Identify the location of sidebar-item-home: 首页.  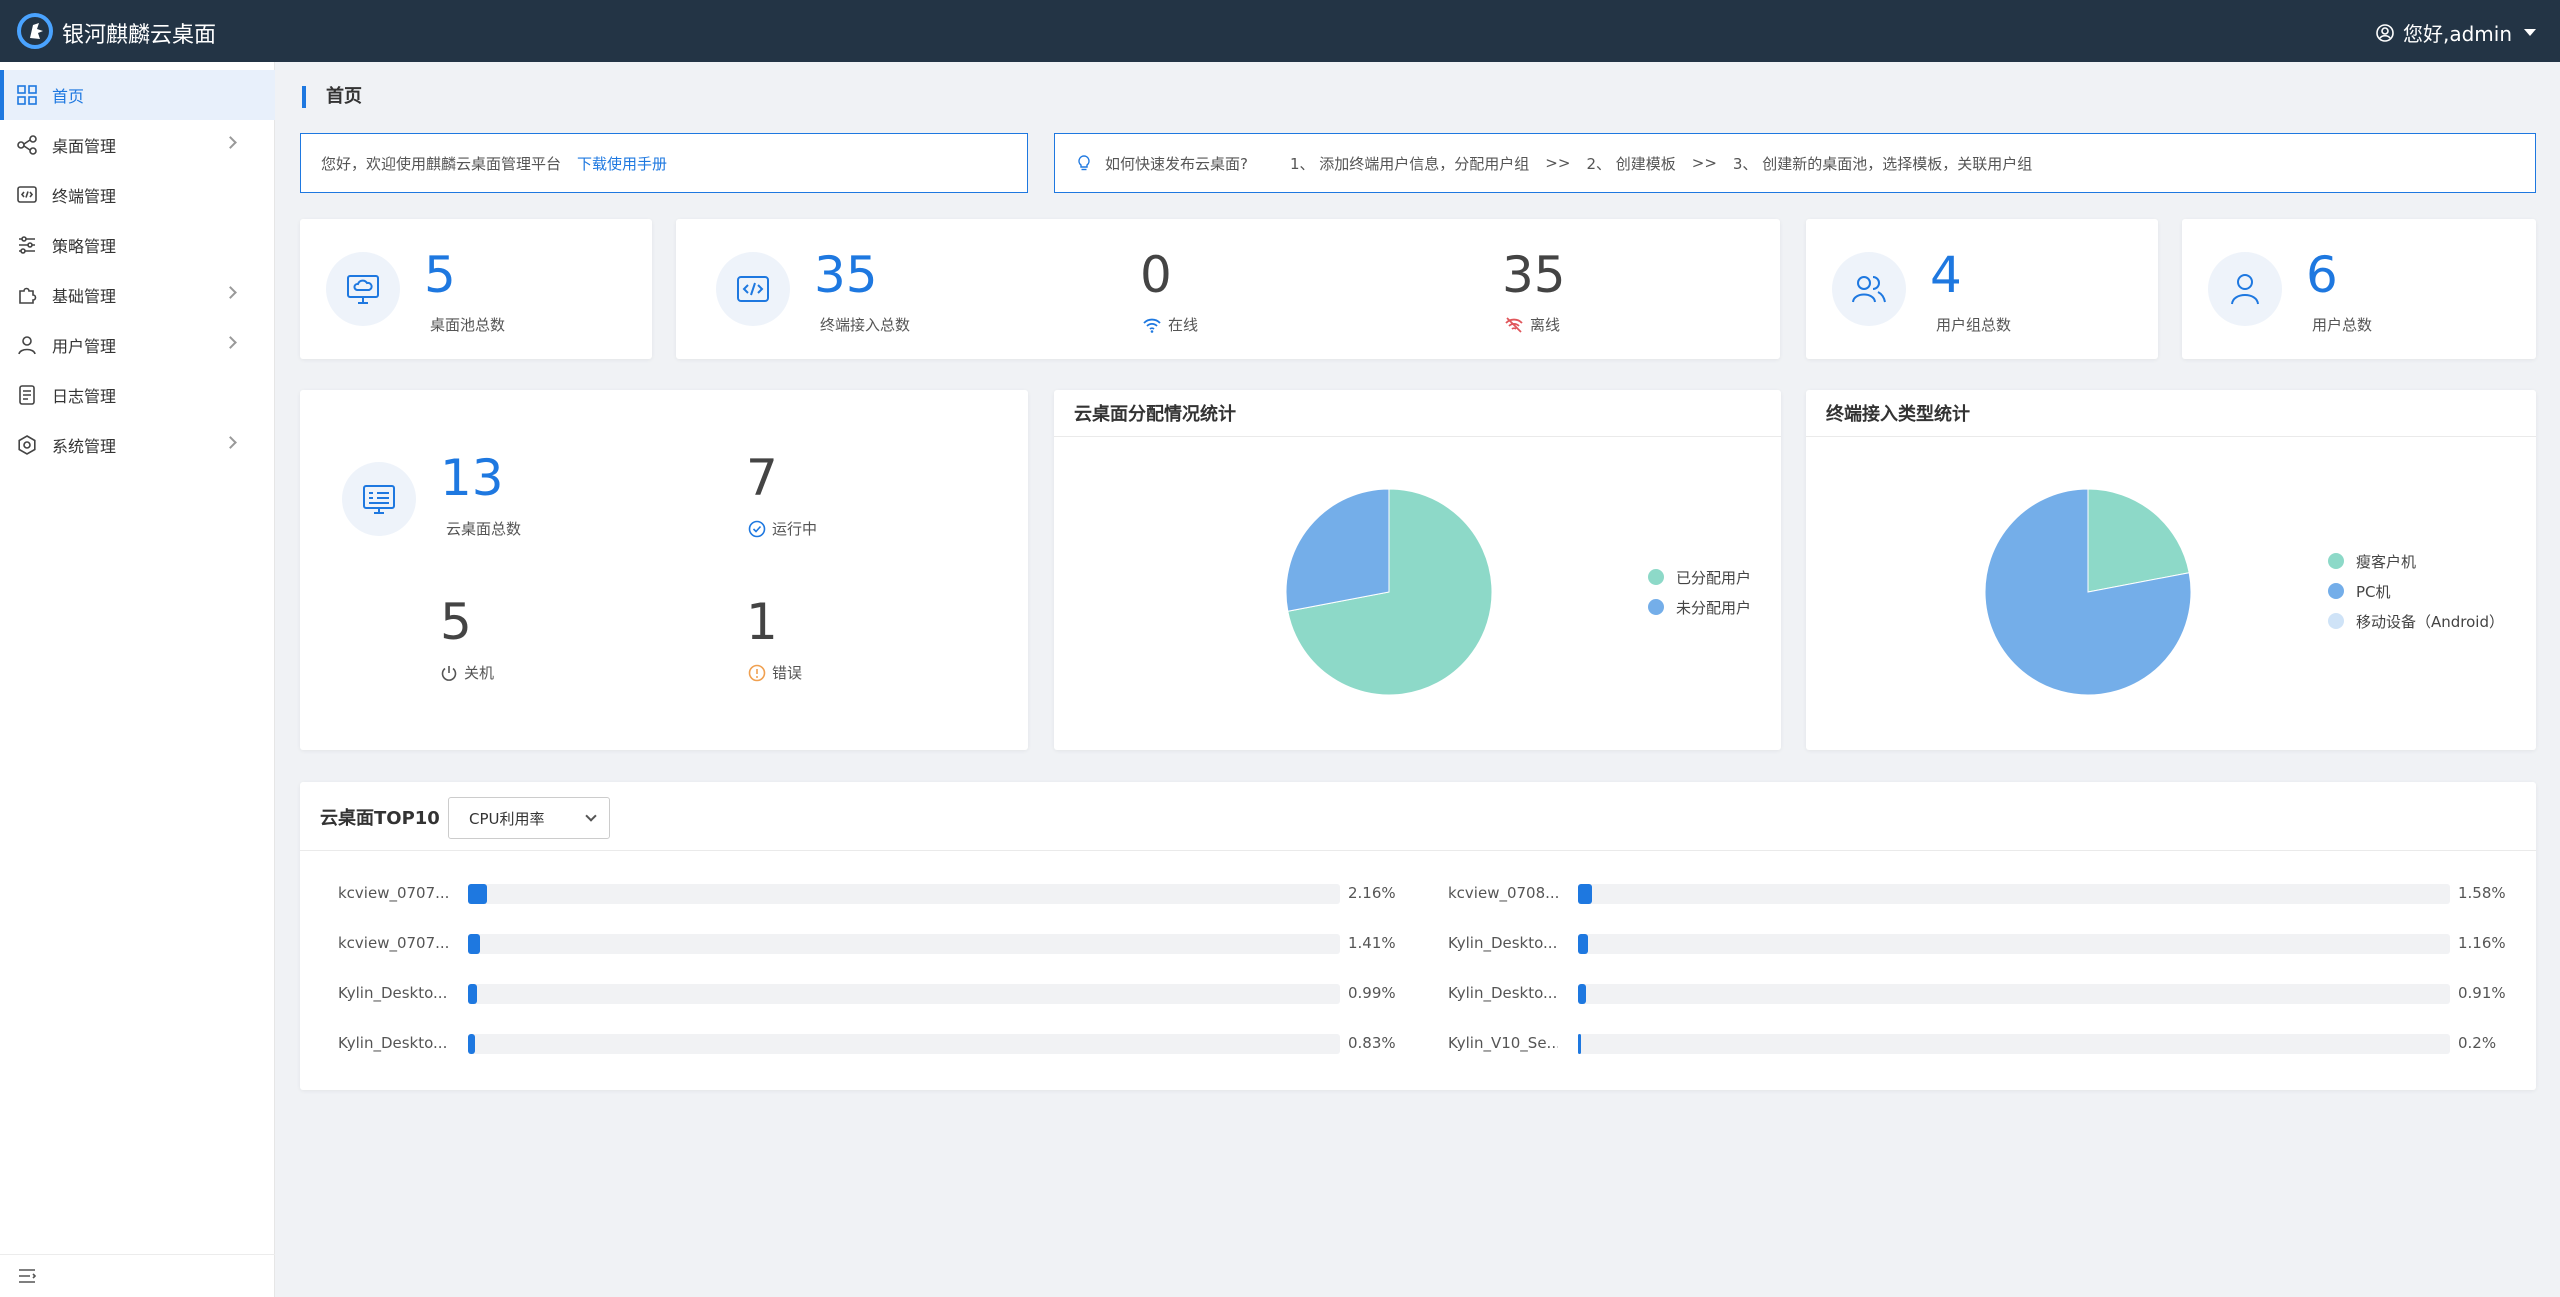
(137, 95).